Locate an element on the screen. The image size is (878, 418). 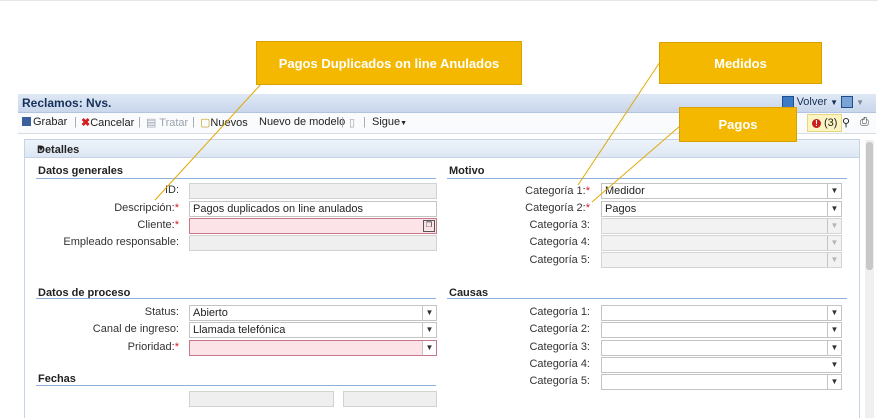
callout-medidos: Medidos is located at coordinates (740, 63).